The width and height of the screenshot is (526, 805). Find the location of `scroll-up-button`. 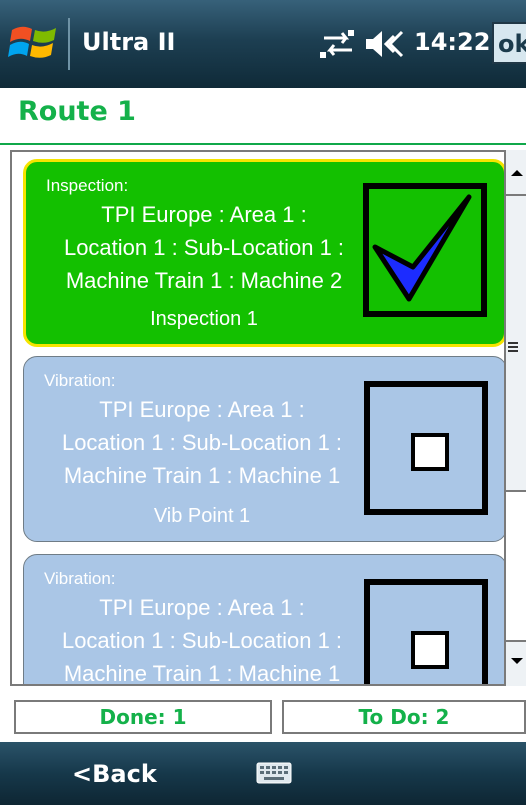

scroll-up-button is located at coordinates (516, 173).